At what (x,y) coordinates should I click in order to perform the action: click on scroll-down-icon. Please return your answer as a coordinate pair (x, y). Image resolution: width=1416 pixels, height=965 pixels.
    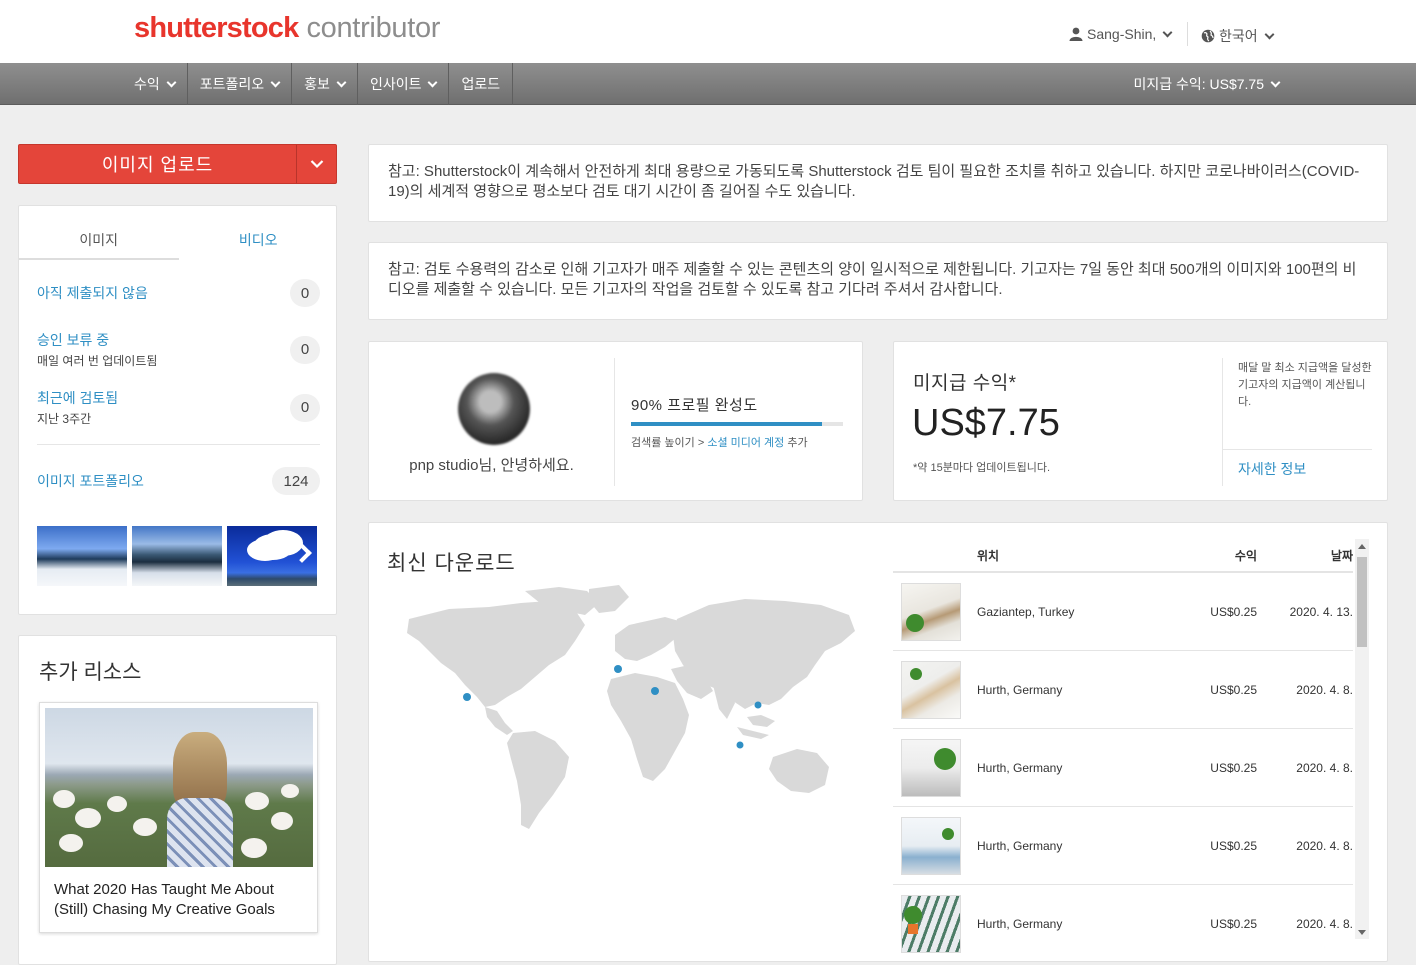
    Looking at the image, I should click on (1362, 932).